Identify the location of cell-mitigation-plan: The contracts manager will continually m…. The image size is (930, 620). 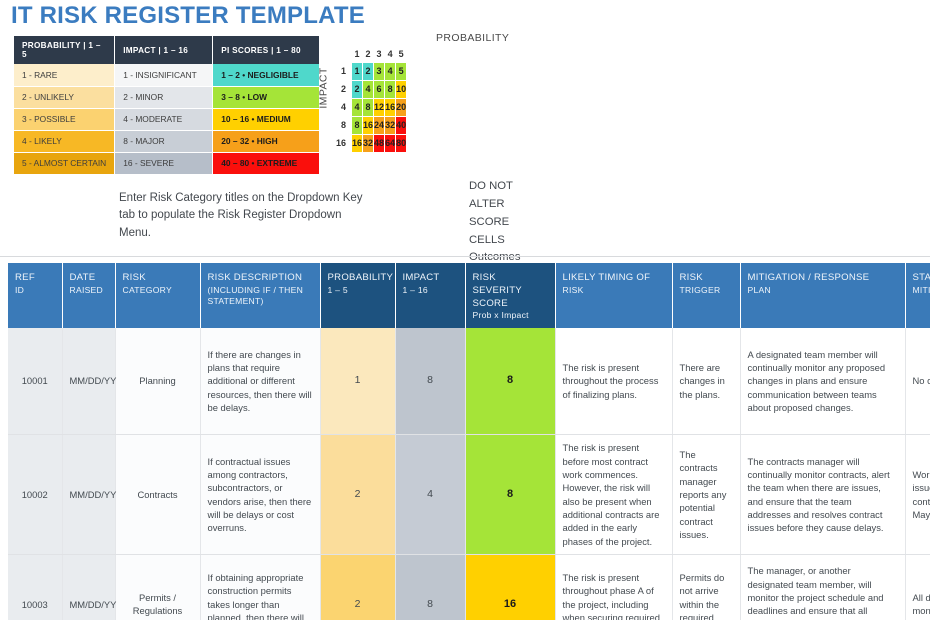
(823, 494).